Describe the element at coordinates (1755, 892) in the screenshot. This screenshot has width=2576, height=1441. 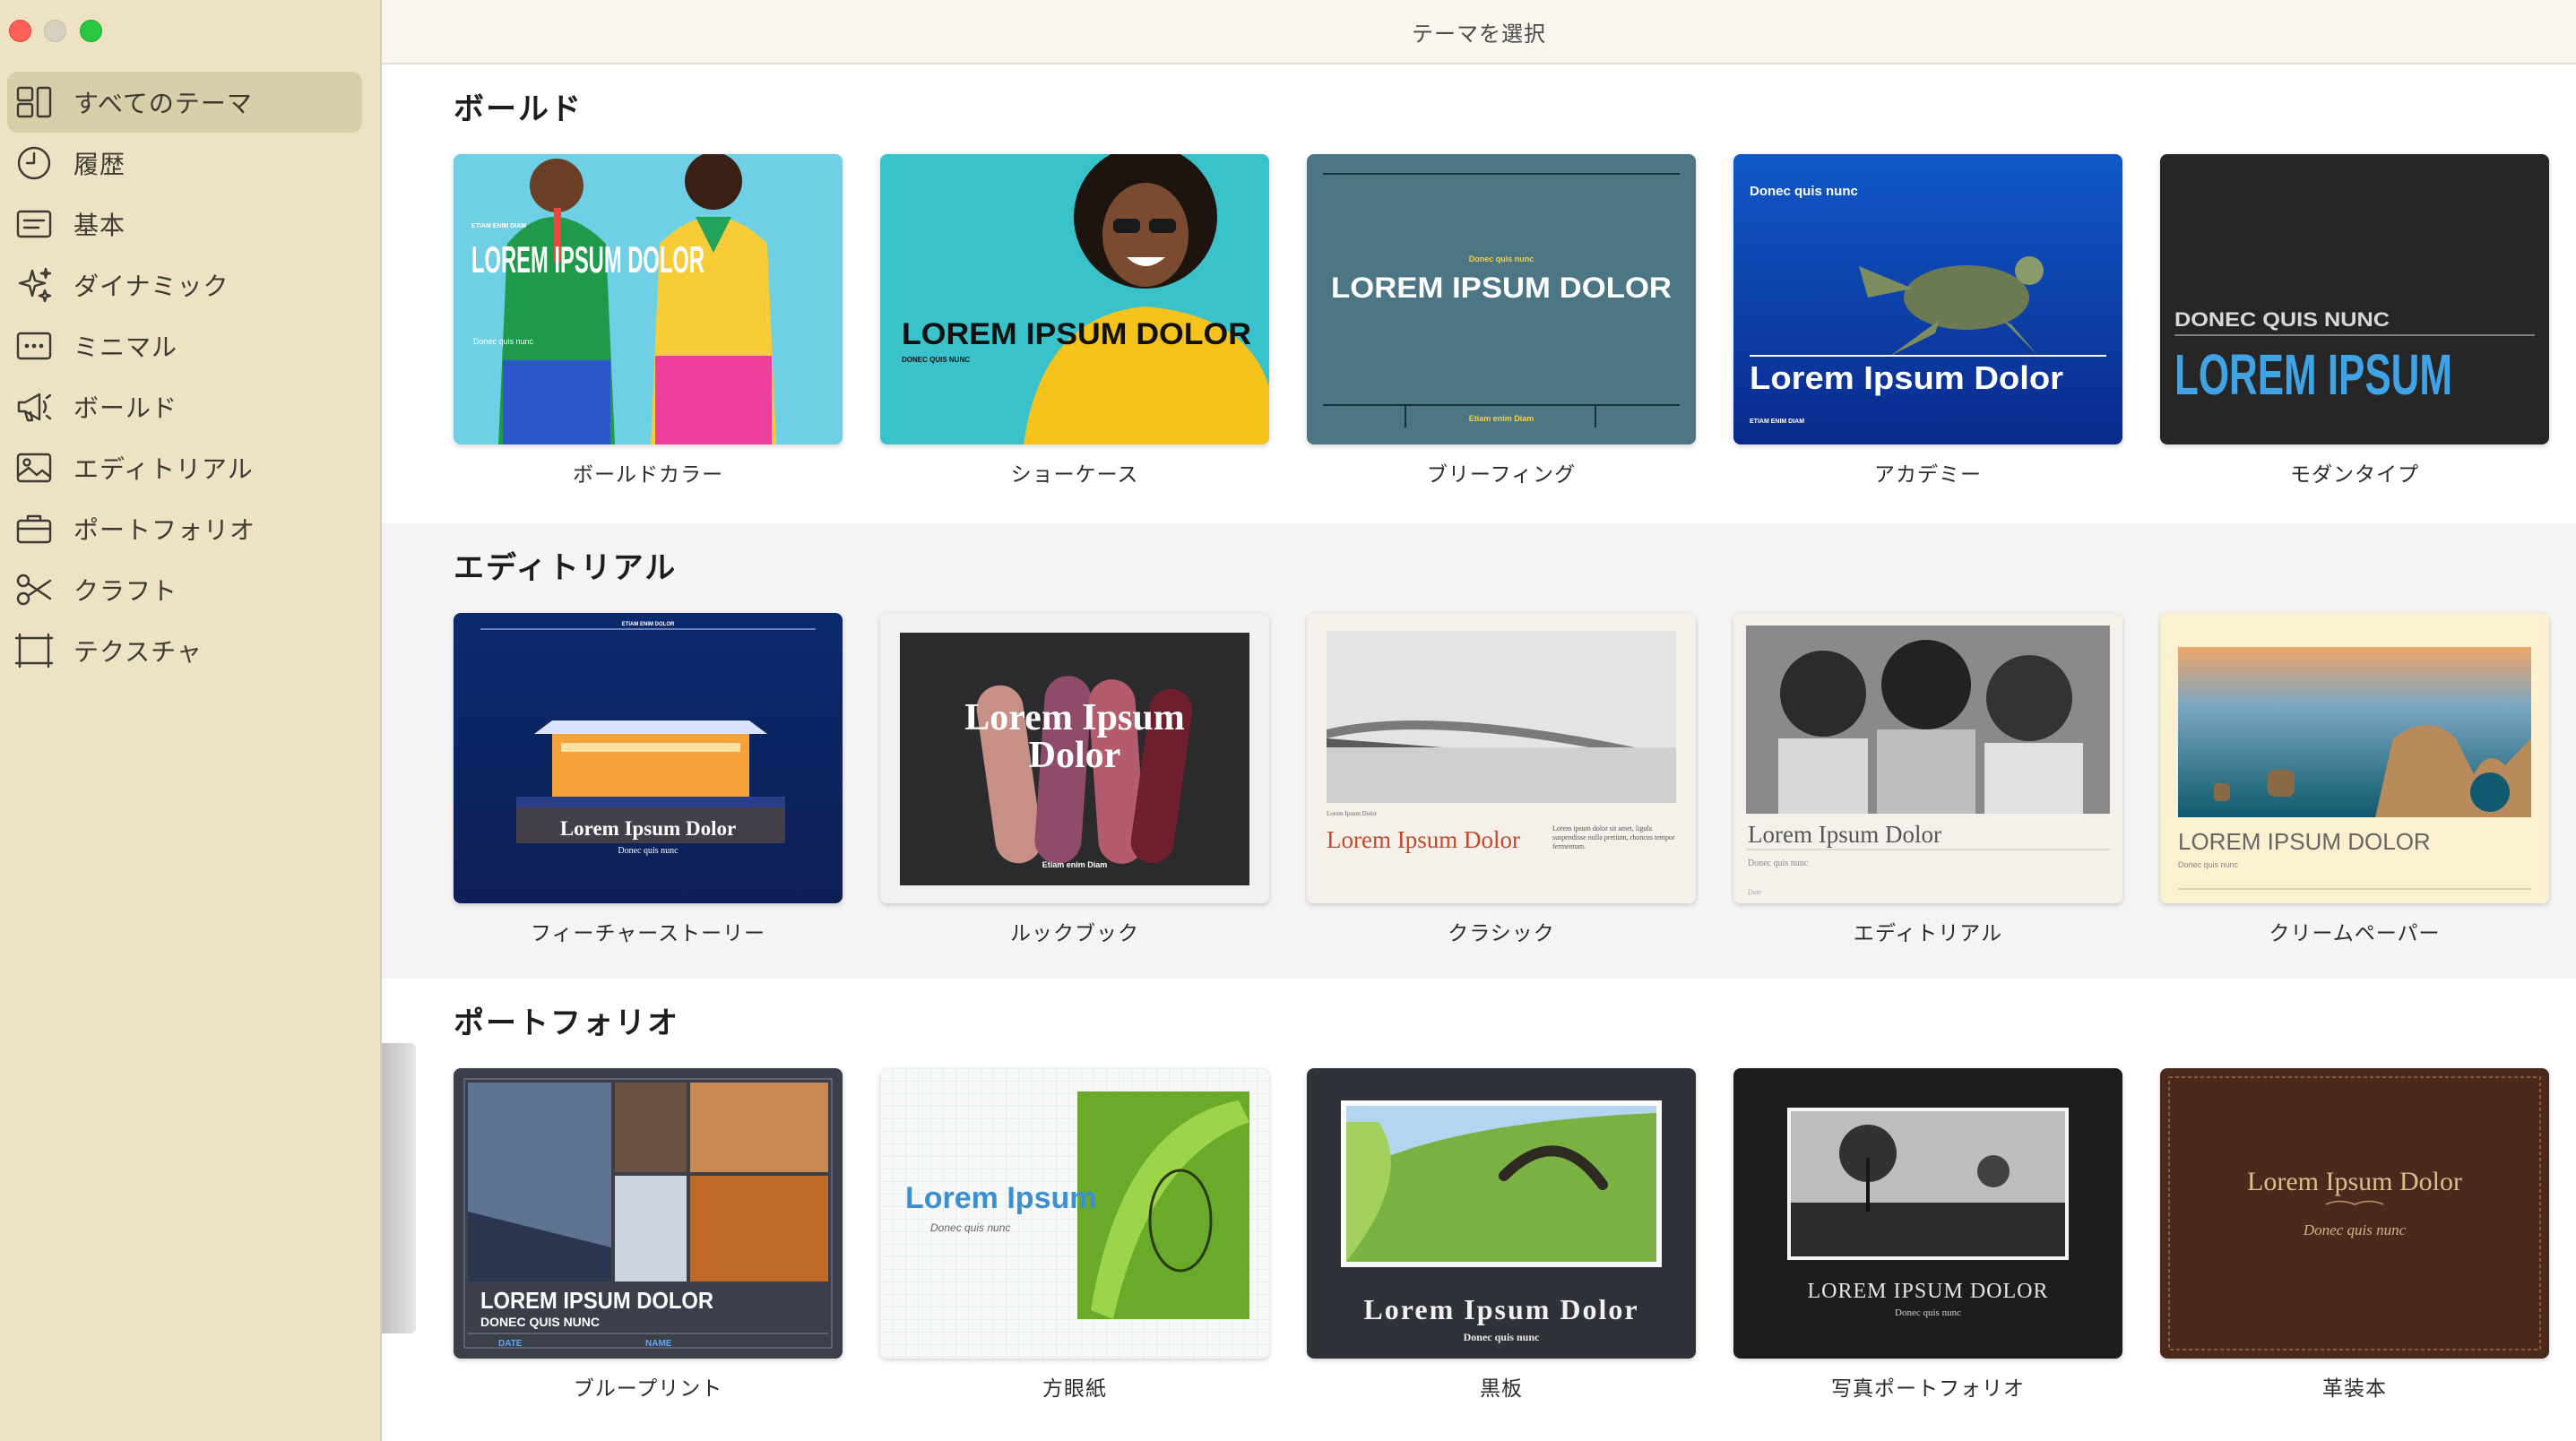
I see `thumb-text: Date` at that location.